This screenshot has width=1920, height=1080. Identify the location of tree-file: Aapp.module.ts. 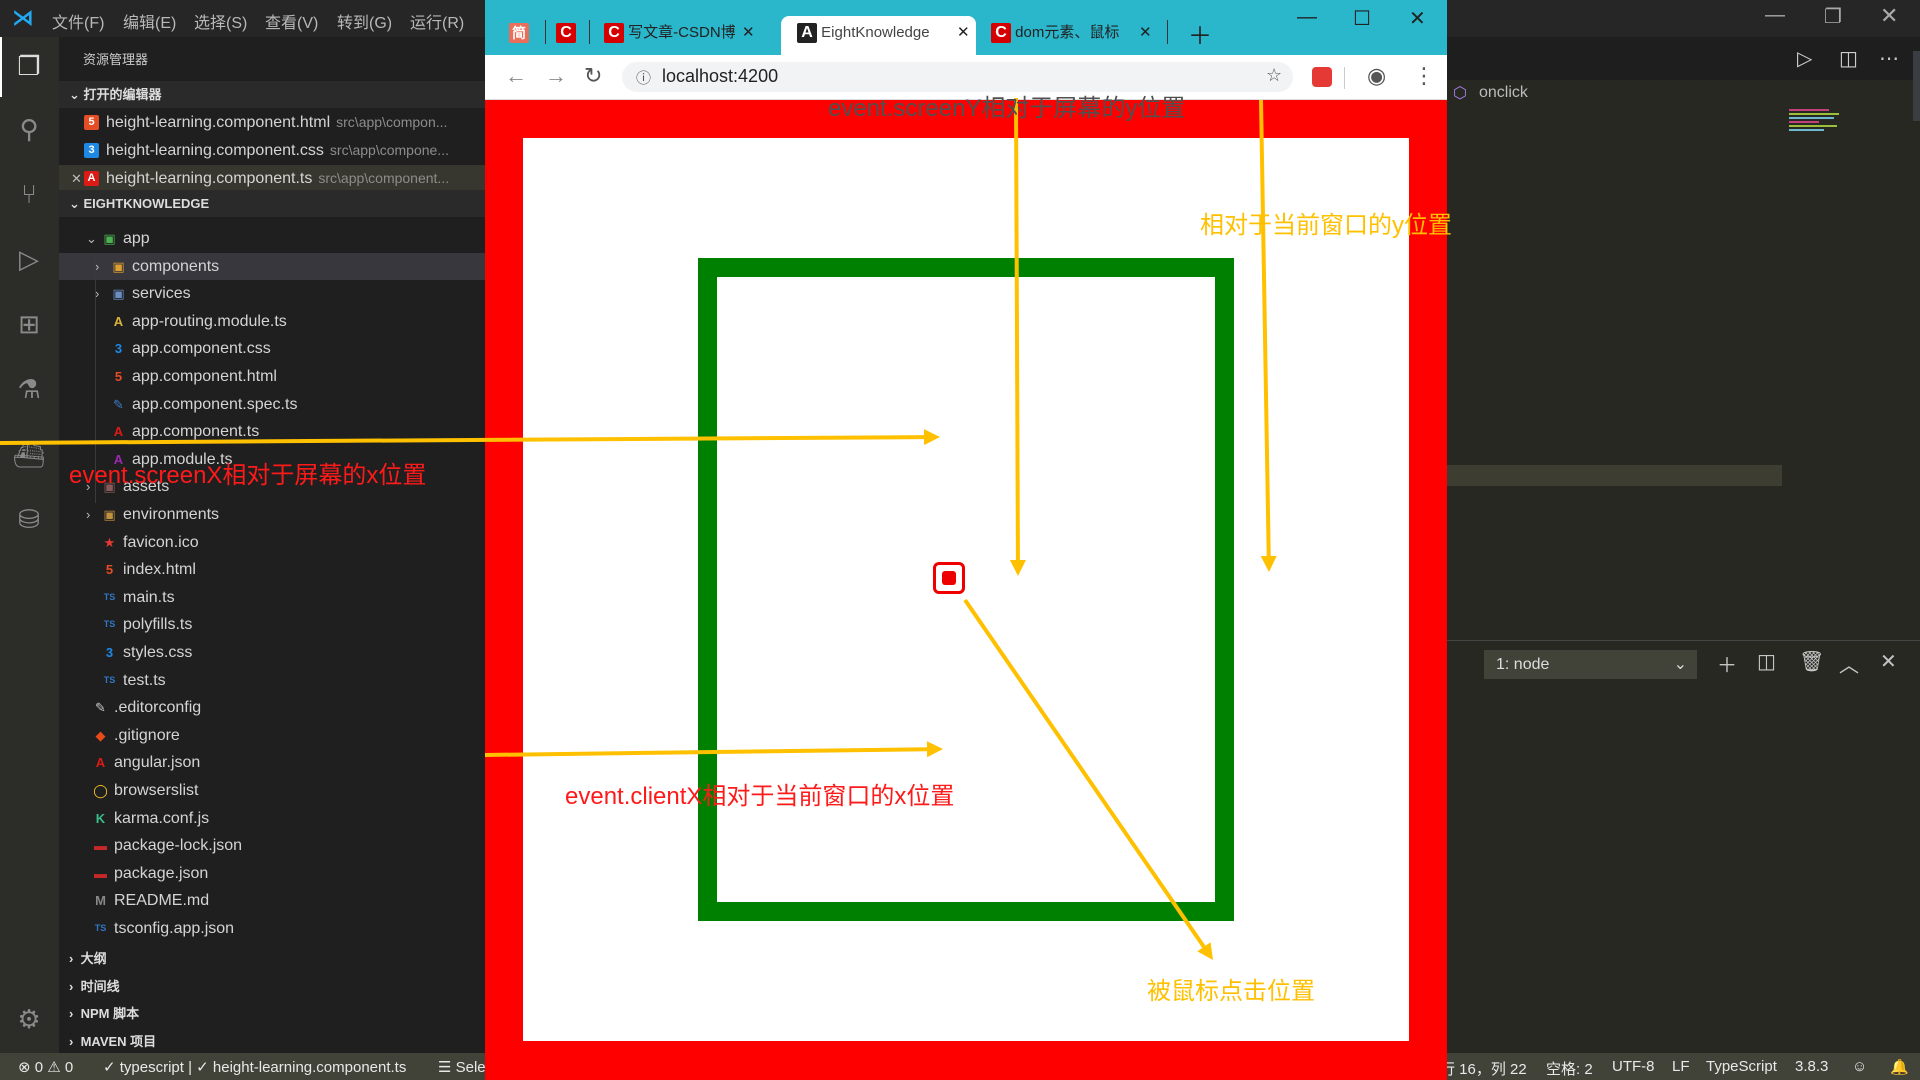
(272, 459).